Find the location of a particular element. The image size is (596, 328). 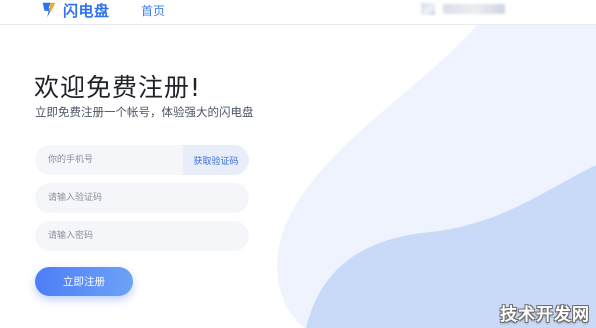

logo-text: 闪电盘 is located at coordinates (86, 10).